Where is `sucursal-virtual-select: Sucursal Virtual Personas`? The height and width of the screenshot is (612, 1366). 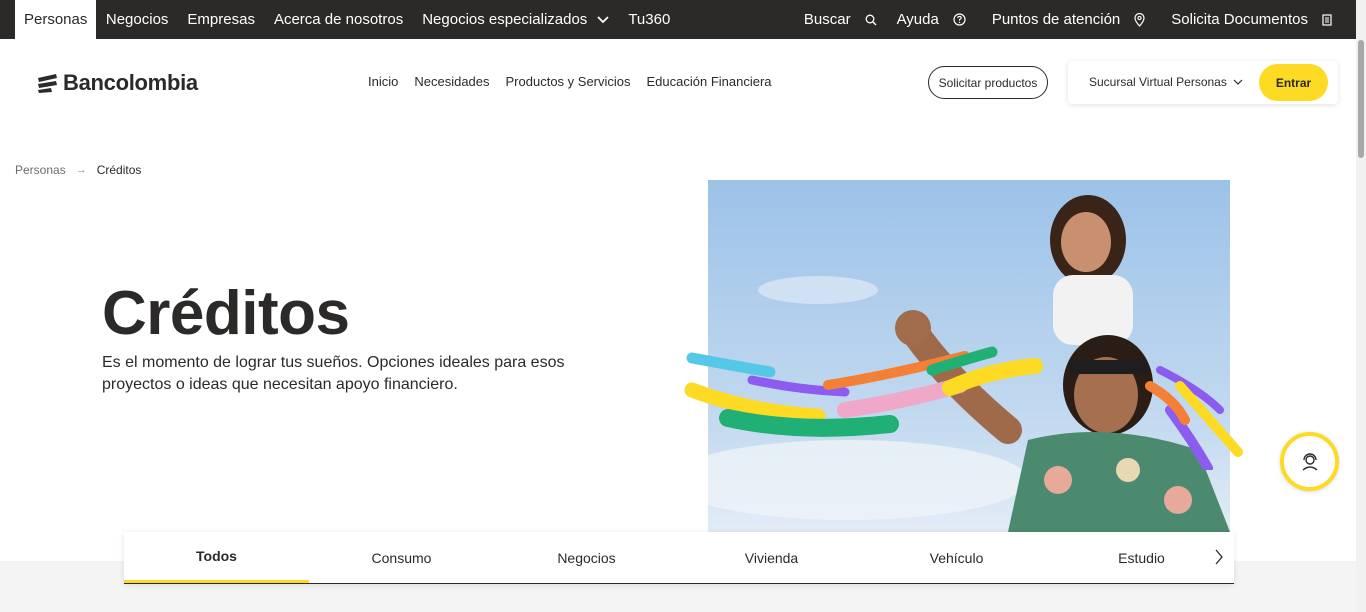
sucursal-virtual-select: Sucursal Virtual Personas is located at coordinates (1166, 82).